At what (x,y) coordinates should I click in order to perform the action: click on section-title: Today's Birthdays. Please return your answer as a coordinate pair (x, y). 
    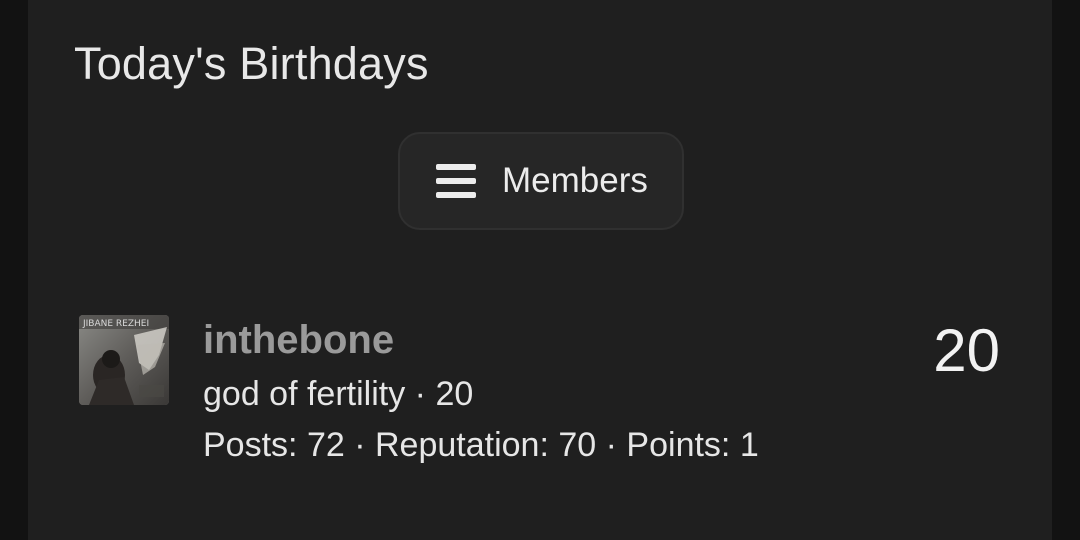
    Looking at the image, I should click on (251, 63).